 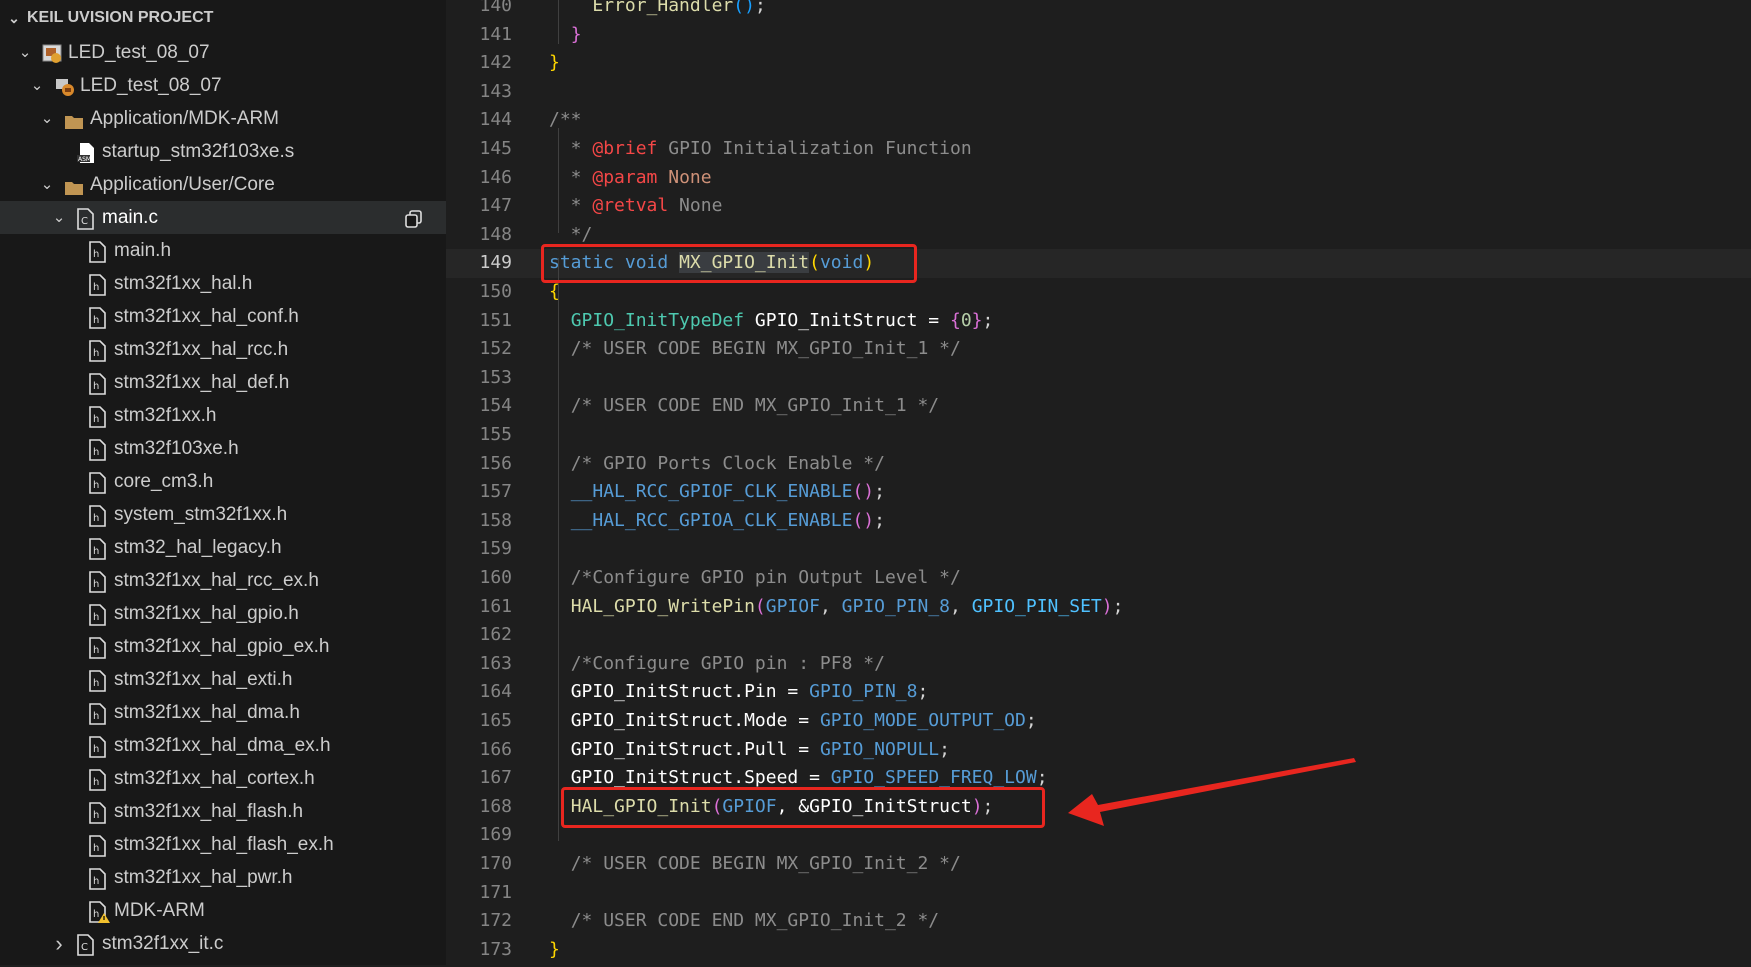 What do you see at coordinates (1098, 950) in the screenshot?
I see `code-line: 173}` at bounding box center [1098, 950].